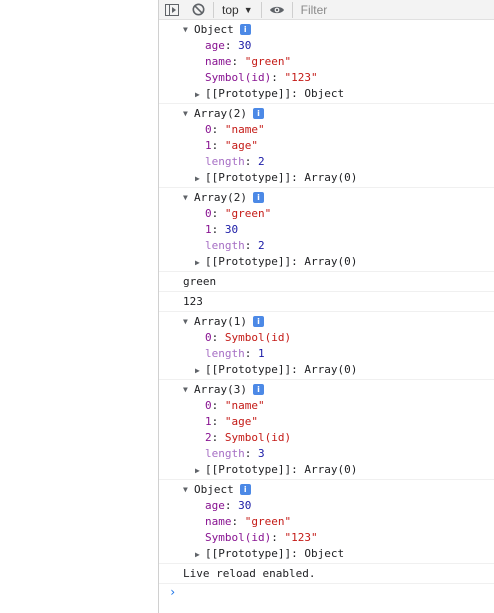  What do you see at coordinates (326, 406) in the screenshot?
I see `property-row: 0: "name"` at bounding box center [326, 406].